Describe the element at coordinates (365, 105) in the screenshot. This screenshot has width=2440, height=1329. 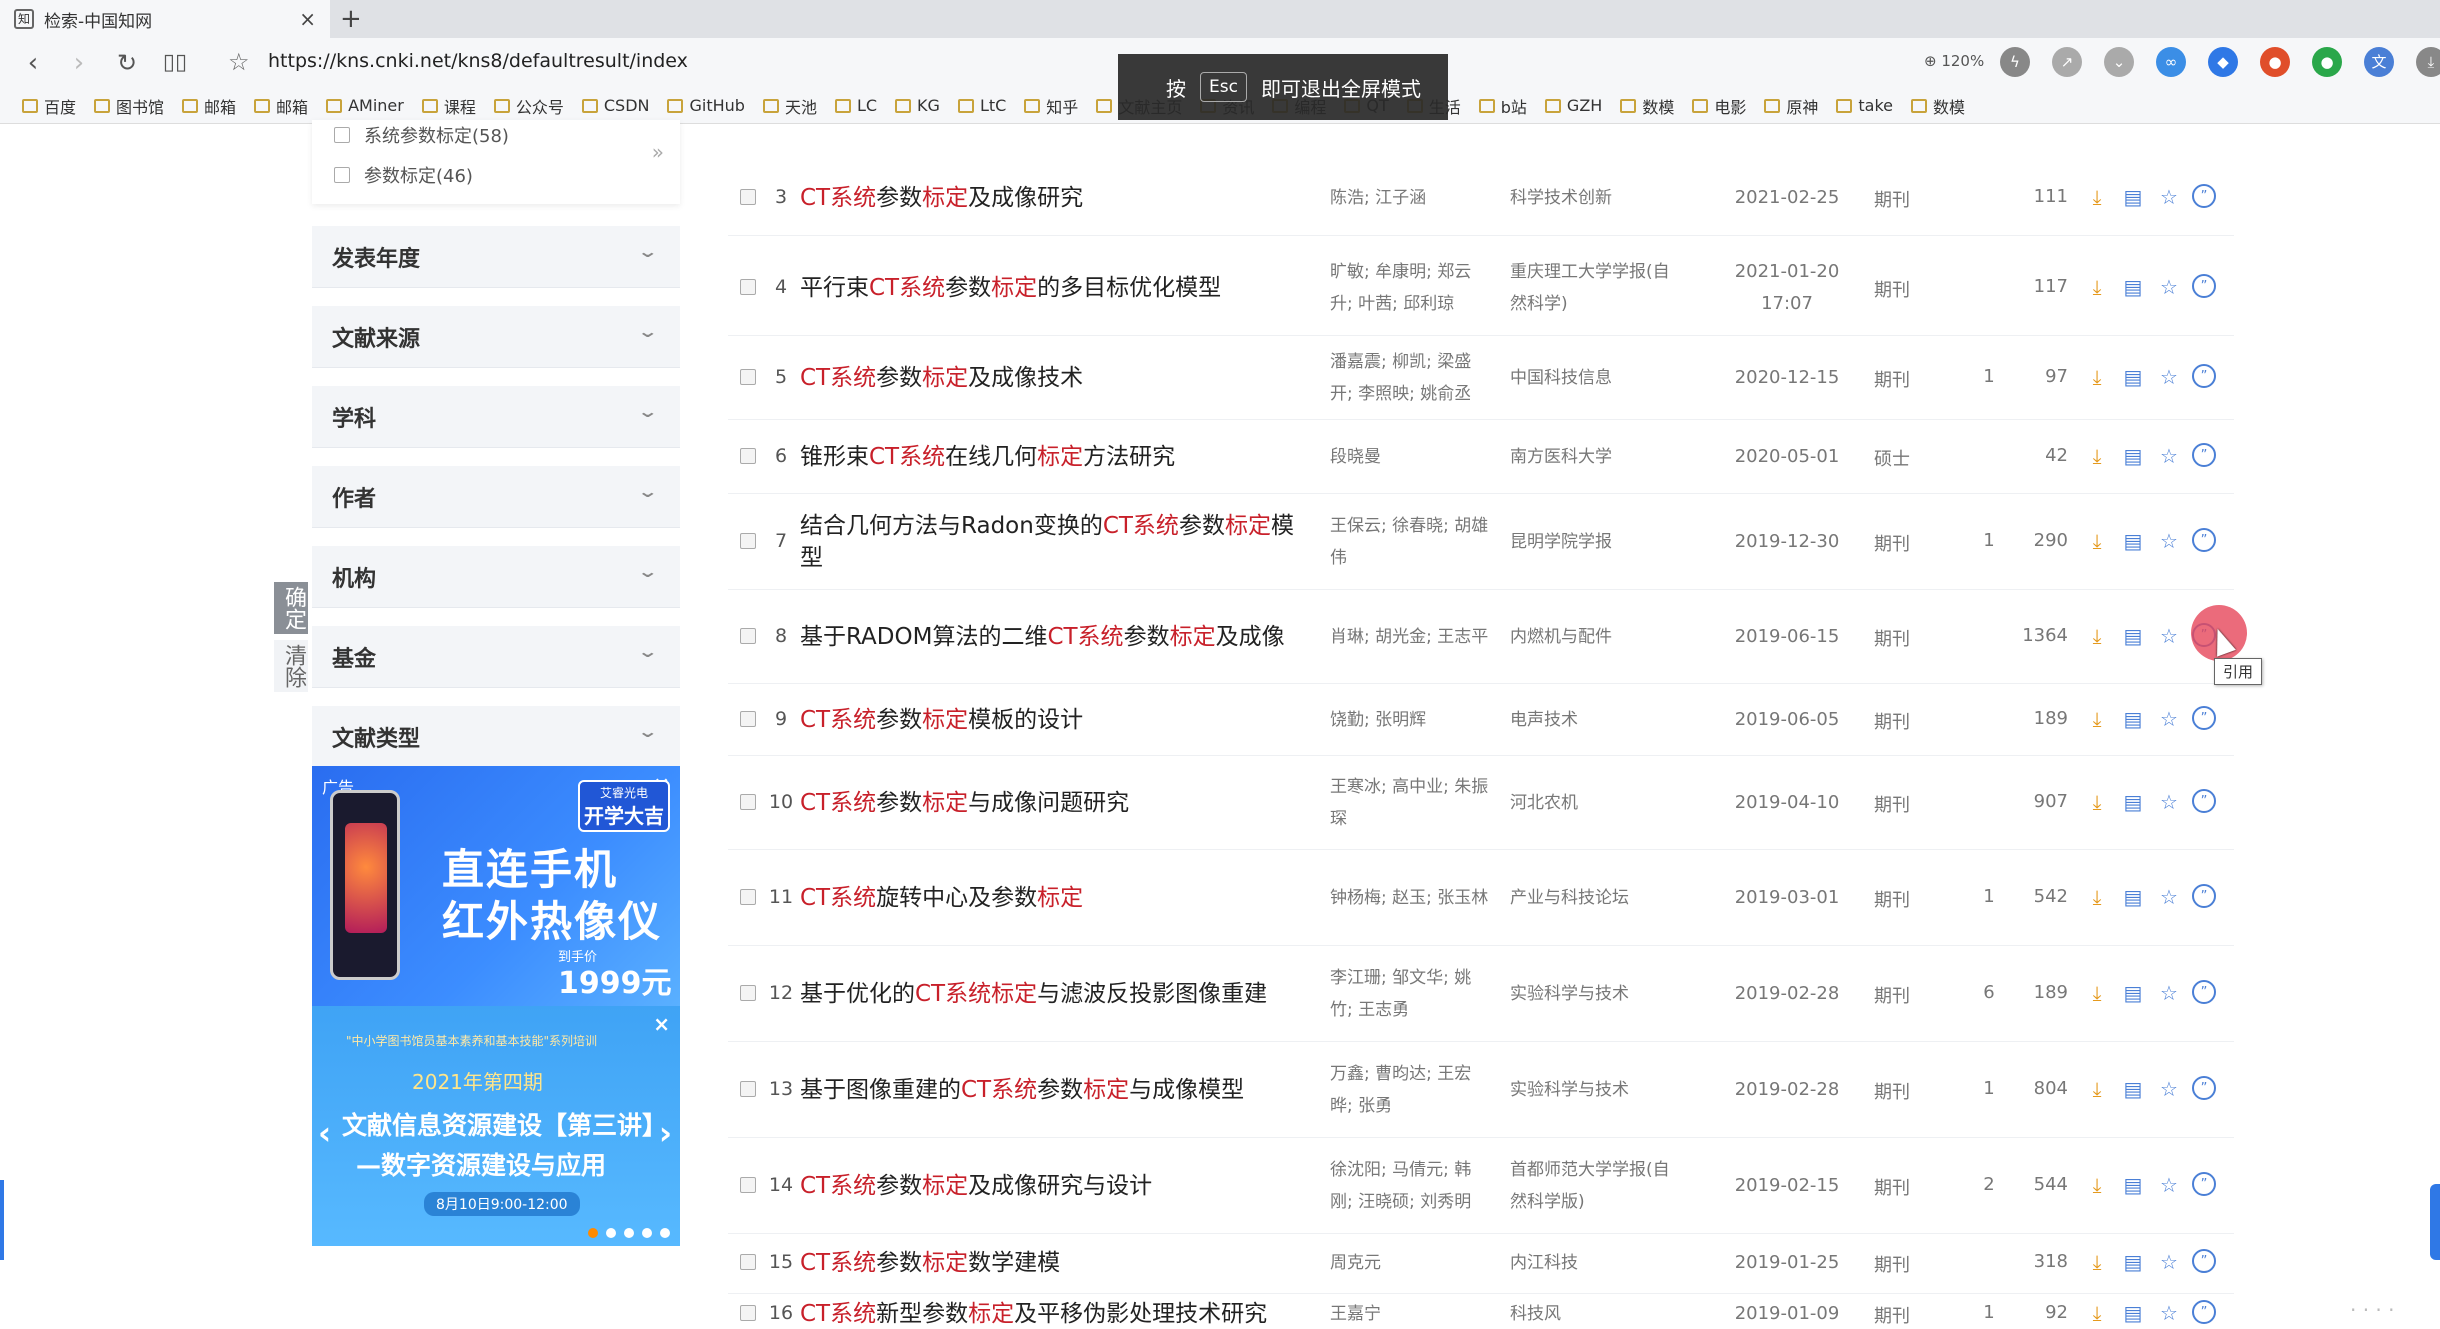
I see `bookmark-item: AMiner` at that location.